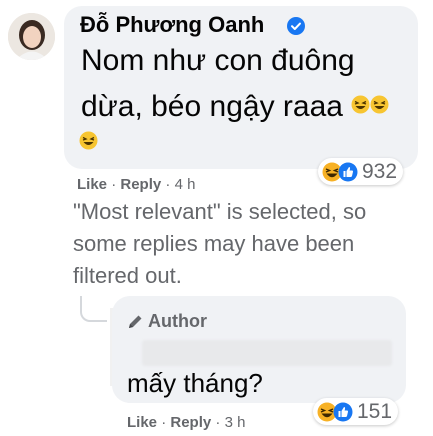  What do you see at coordinates (380, 171) in the screenshot?
I see `reaction-count: 932` at bounding box center [380, 171].